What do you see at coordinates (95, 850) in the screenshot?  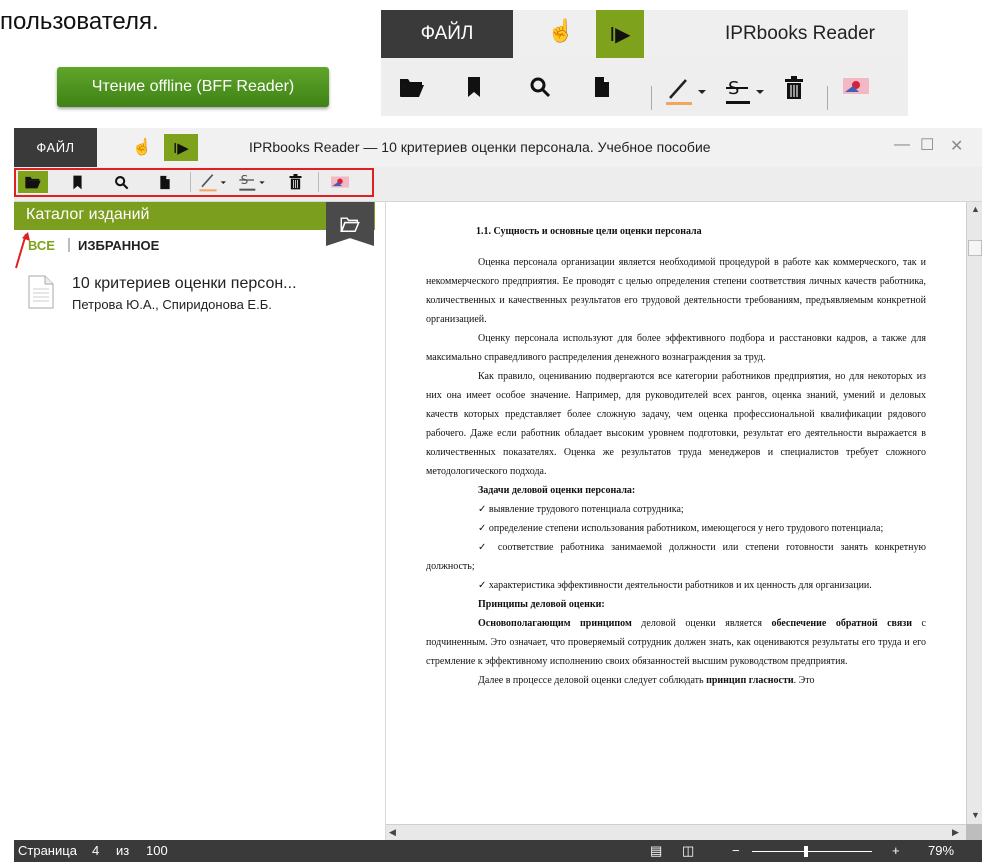 I see `page-current: 4` at bounding box center [95, 850].